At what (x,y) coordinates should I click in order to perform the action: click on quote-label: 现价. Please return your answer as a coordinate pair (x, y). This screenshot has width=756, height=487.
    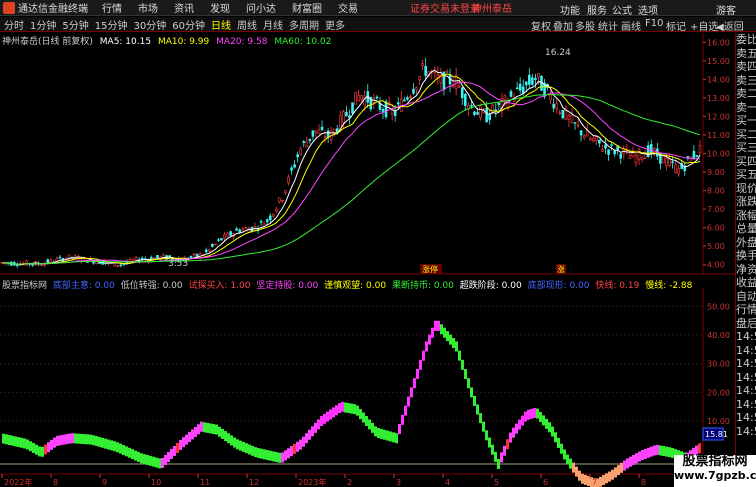
    Looking at the image, I should click on (746, 188).